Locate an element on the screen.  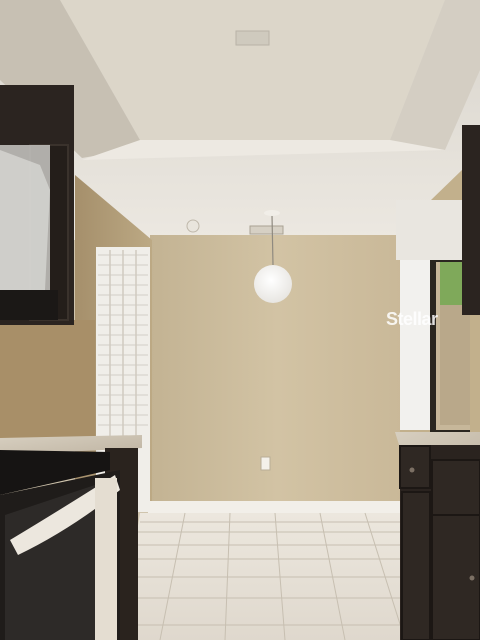
towel-hanging is located at coordinates (106, 559).